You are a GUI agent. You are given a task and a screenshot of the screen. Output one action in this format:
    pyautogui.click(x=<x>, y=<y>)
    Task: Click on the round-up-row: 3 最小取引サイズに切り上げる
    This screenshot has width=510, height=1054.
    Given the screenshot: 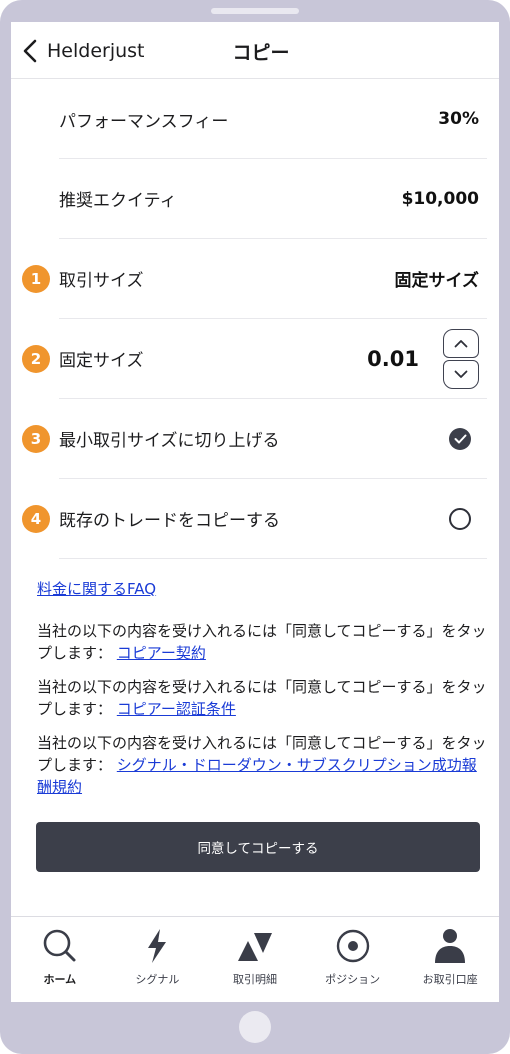 What is the action you would take?
    pyautogui.click(x=254, y=439)
    